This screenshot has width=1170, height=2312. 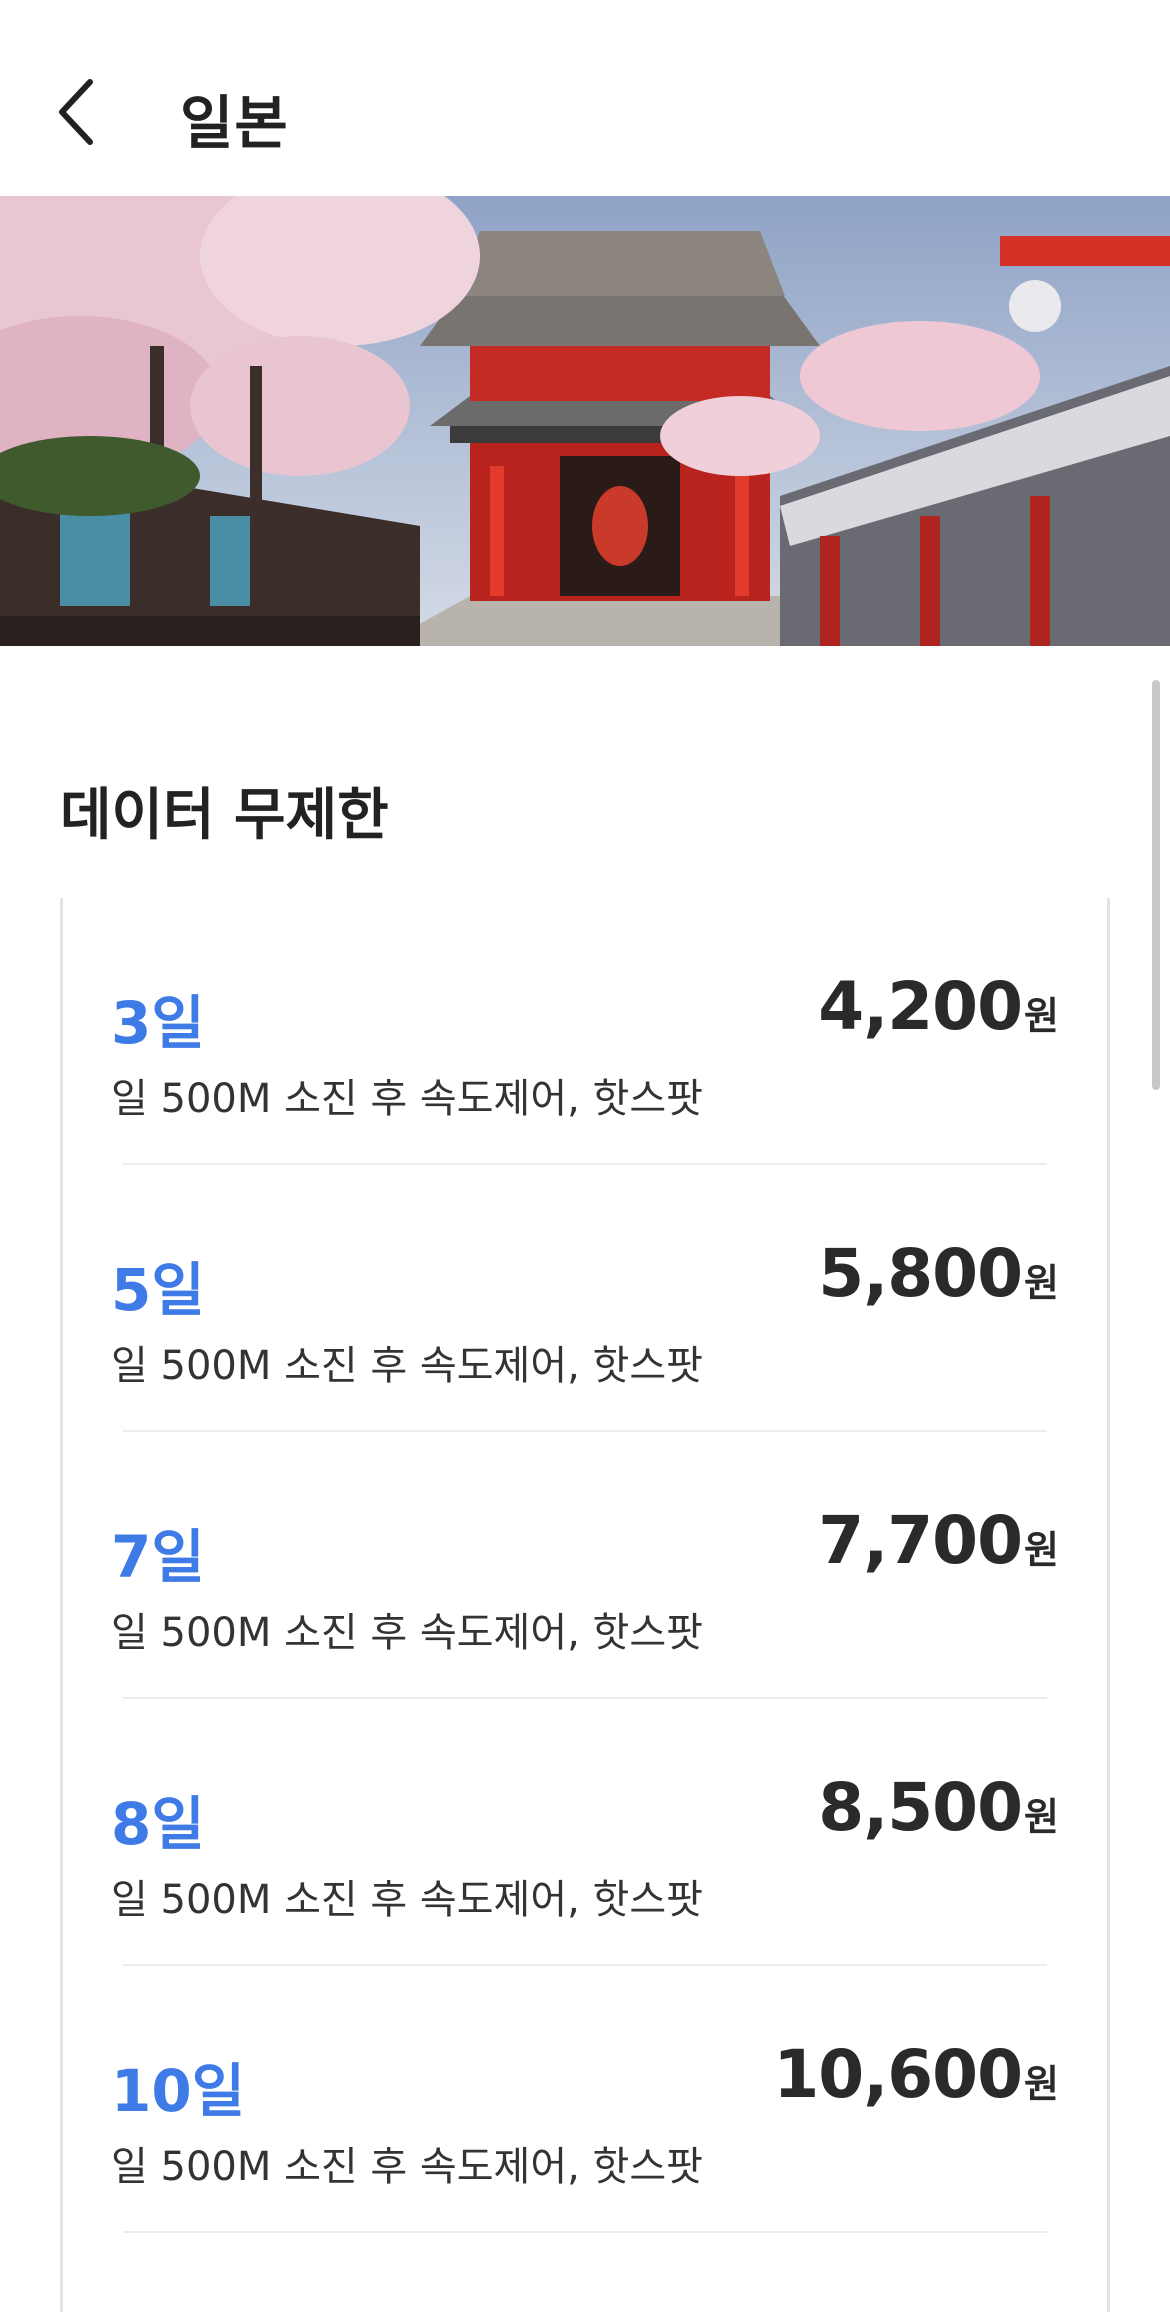 I want to click on plan-days: 3일, so click(x=158, y=1023).